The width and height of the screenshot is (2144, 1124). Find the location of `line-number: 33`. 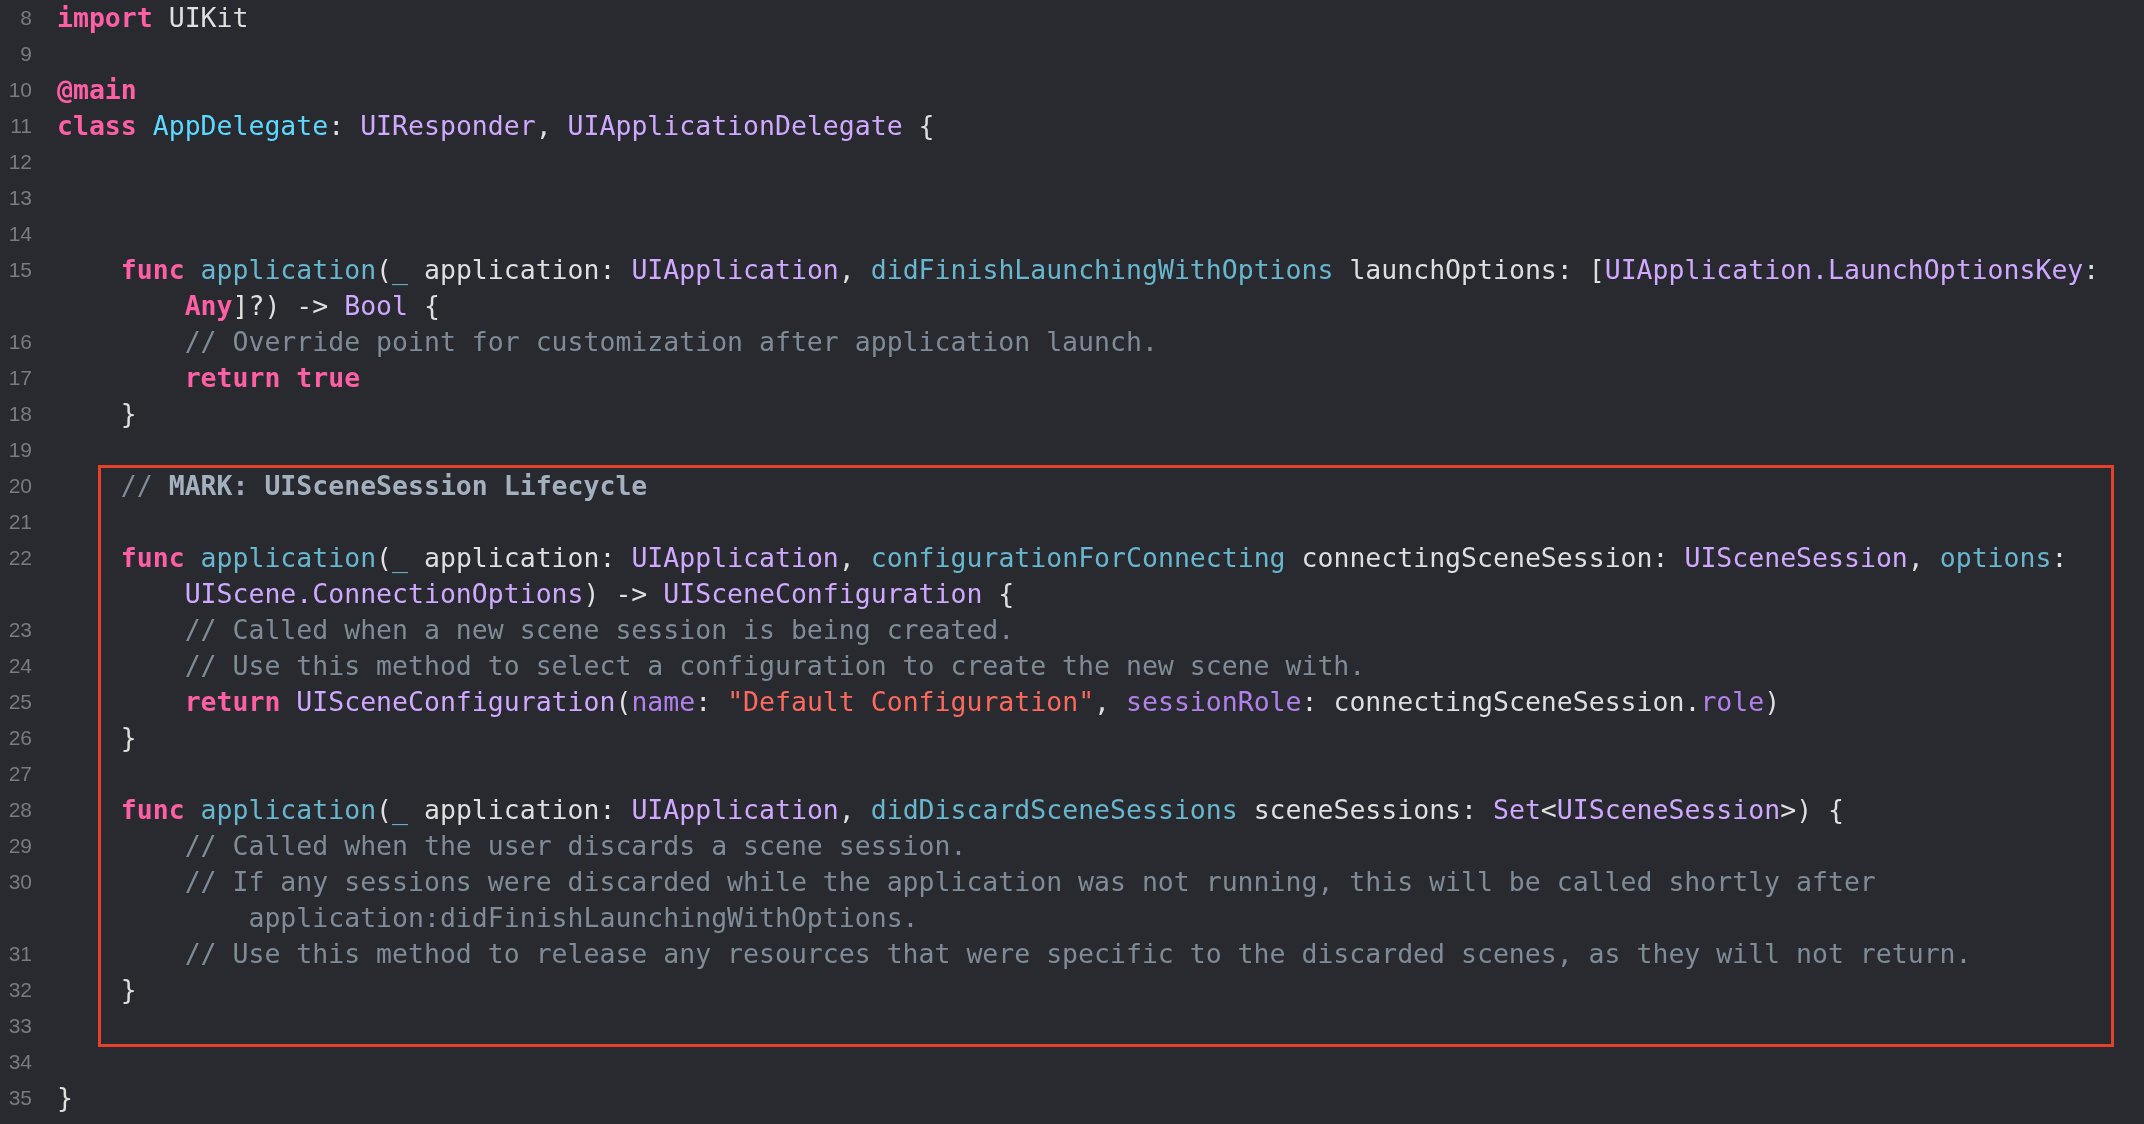

line-number: 33 is located at coordinates (20, 1026).